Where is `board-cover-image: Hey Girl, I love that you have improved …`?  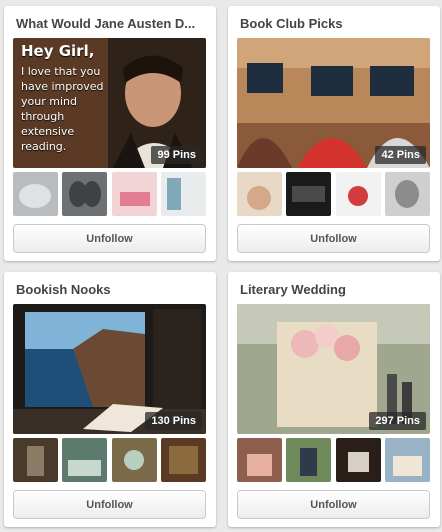 board-cover-image: Hey Girl, I love that you have improved … is located at coordinates (109, 103).